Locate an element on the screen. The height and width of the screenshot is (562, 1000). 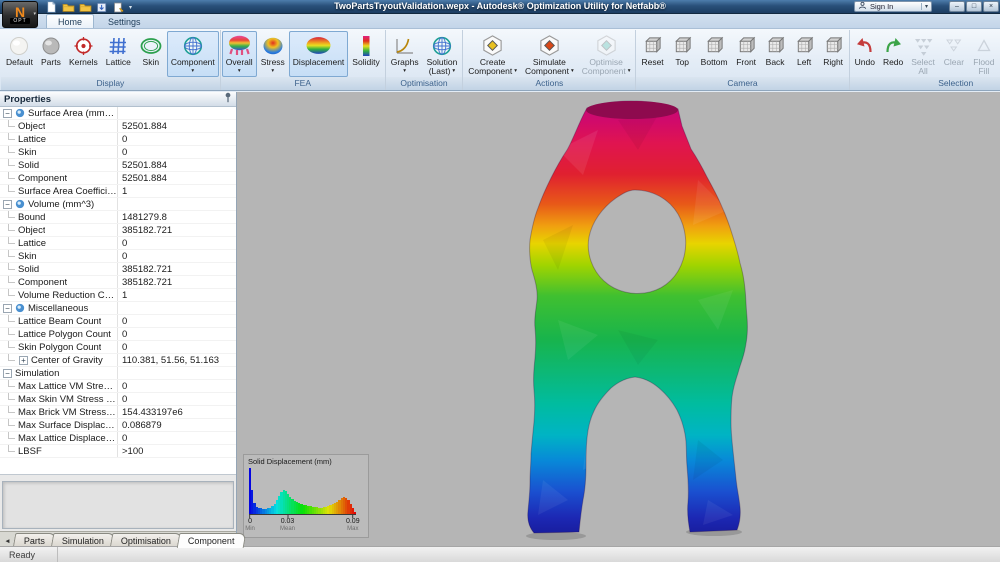
lattice-button: Lattice is located at coordinates (118, 54).